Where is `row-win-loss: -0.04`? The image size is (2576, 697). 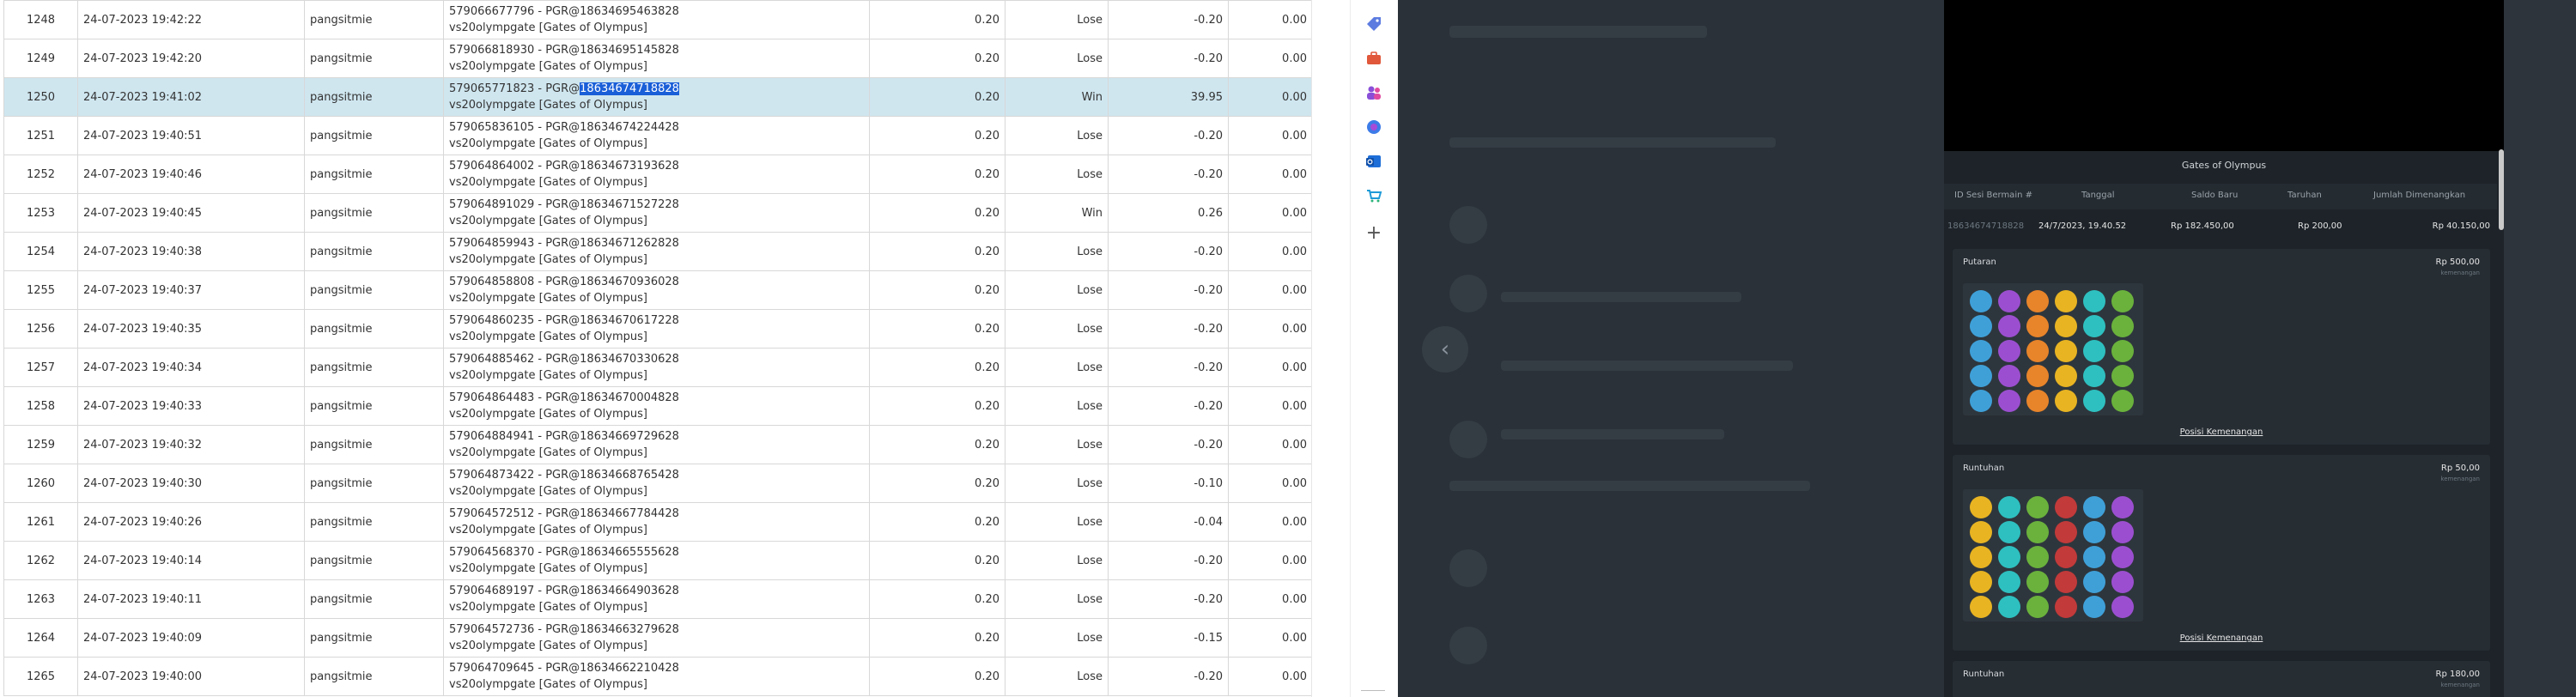
row-win-loss: -0.04 is located at coordinates (1169, 522).